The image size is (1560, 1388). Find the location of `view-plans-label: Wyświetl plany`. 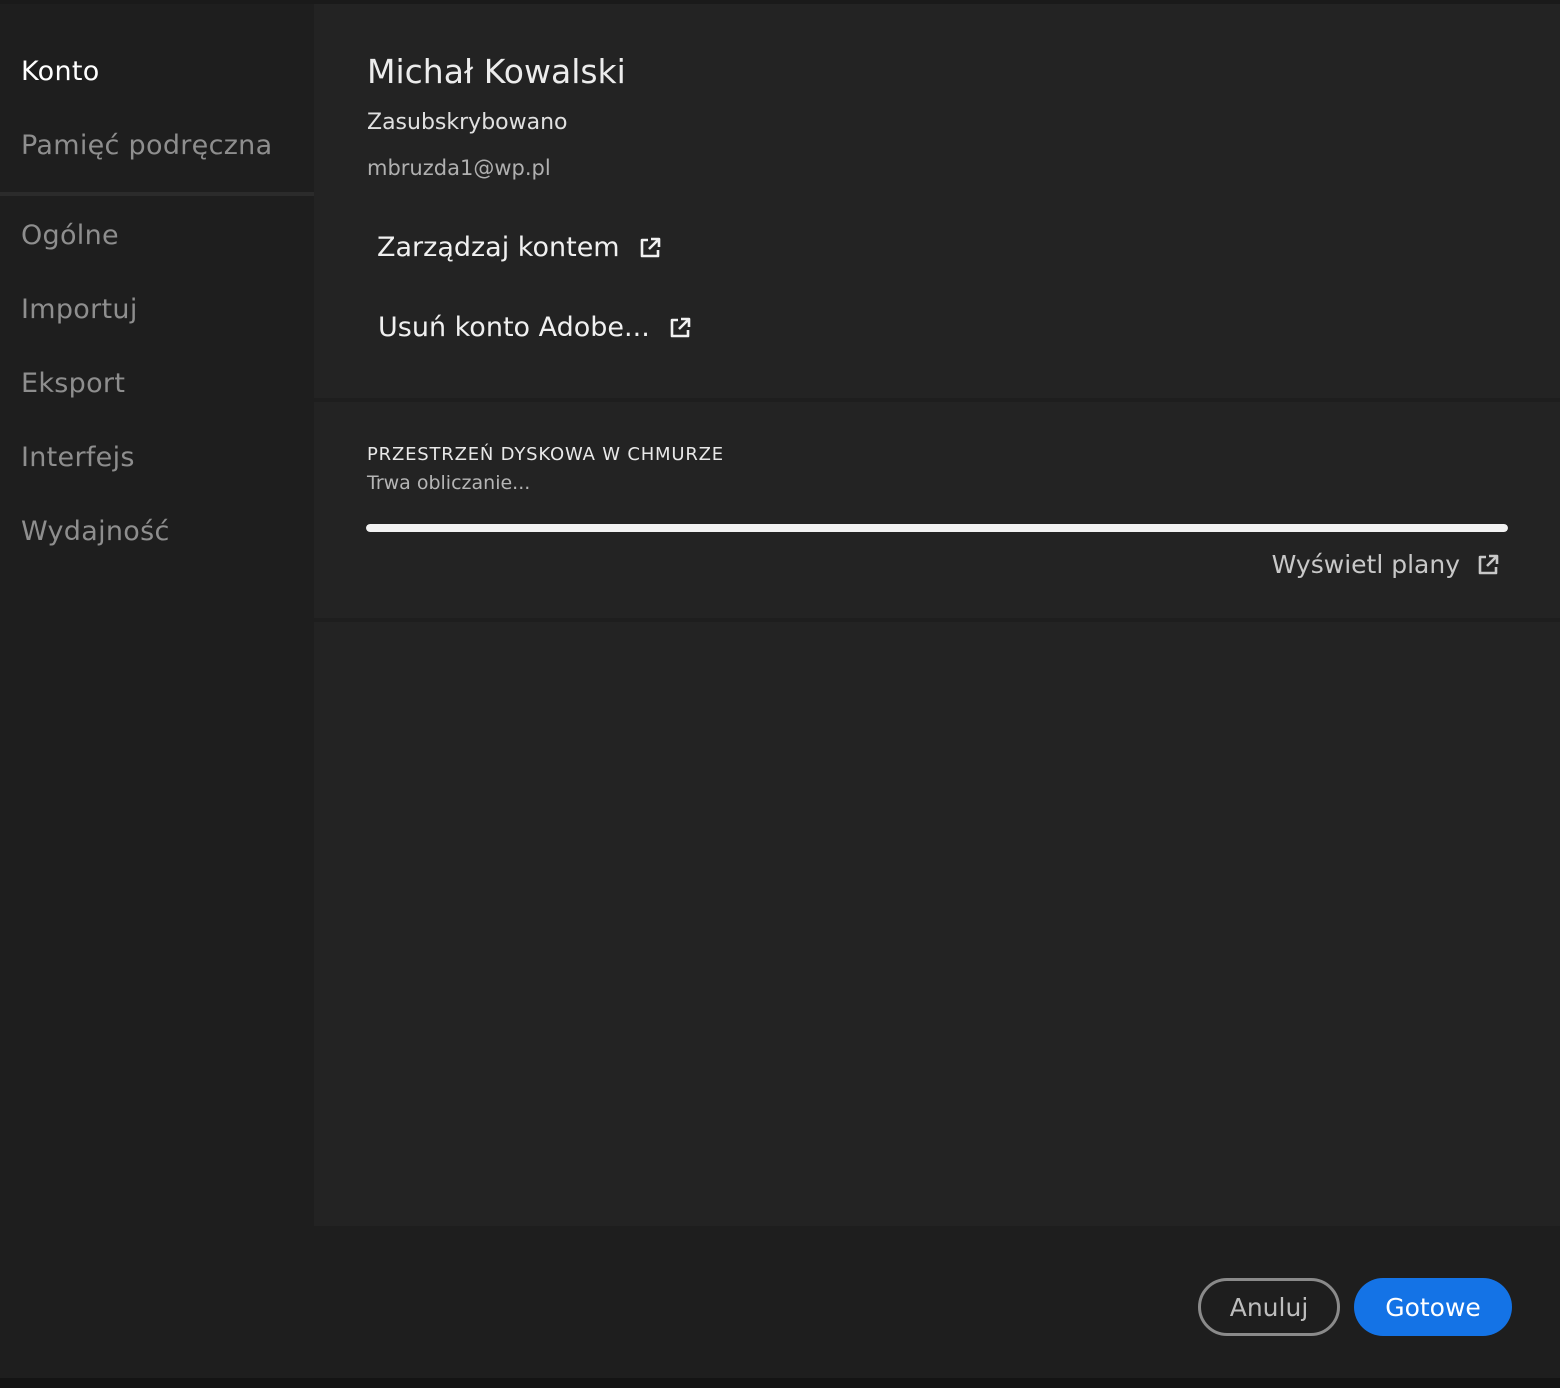

view-plans-label: Wyświetl plany is located at coordinates (1365, 564).